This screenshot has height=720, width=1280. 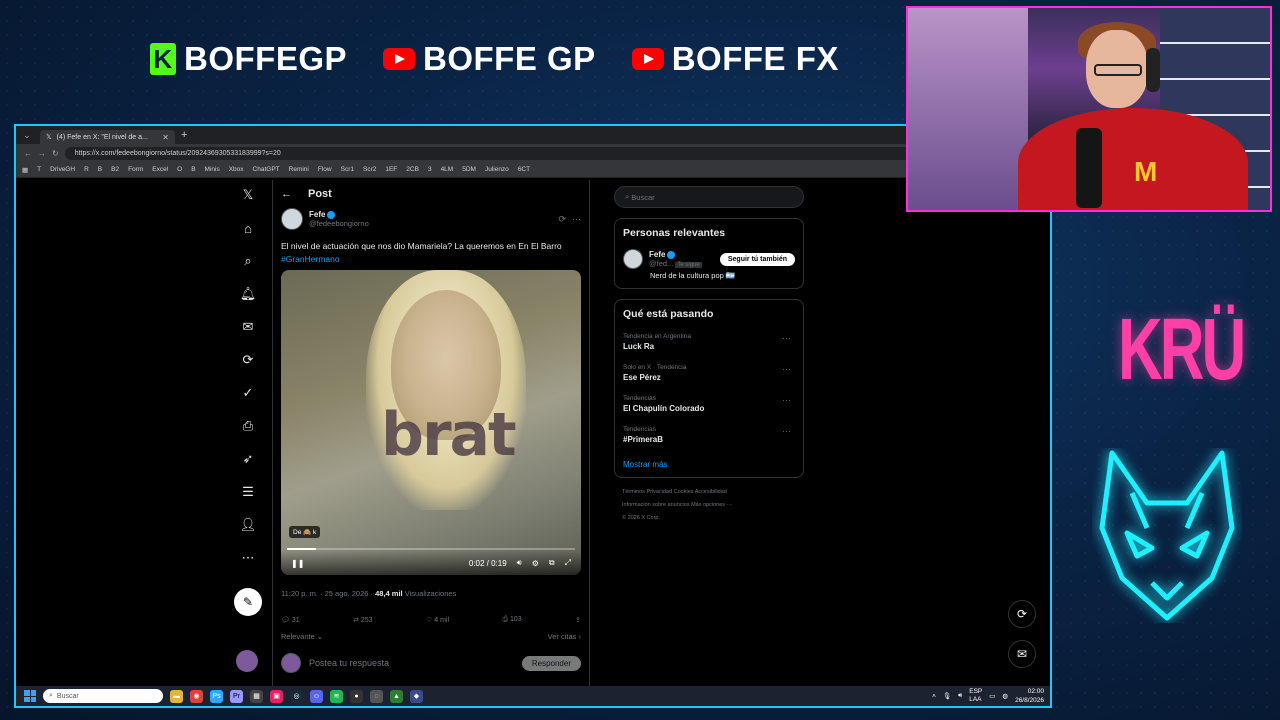 I want to click on relevant-person: Fefe @fed... Te sigue Seguir tú también, so click(x=709, y=259).